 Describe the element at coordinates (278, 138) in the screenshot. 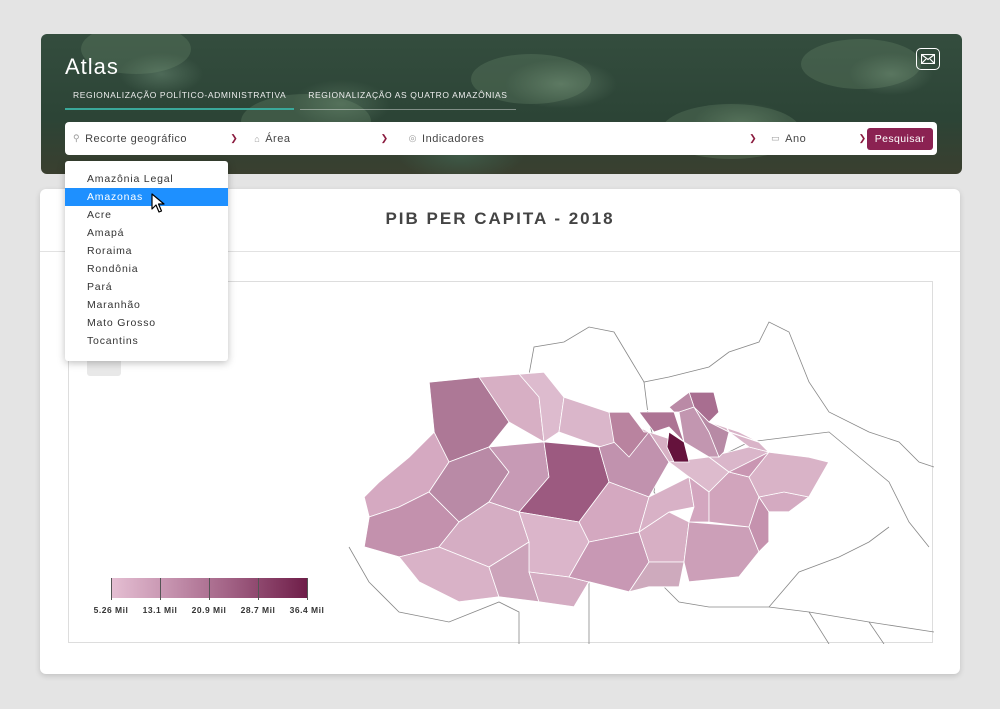

I see `area-select-label: Área` at that location.